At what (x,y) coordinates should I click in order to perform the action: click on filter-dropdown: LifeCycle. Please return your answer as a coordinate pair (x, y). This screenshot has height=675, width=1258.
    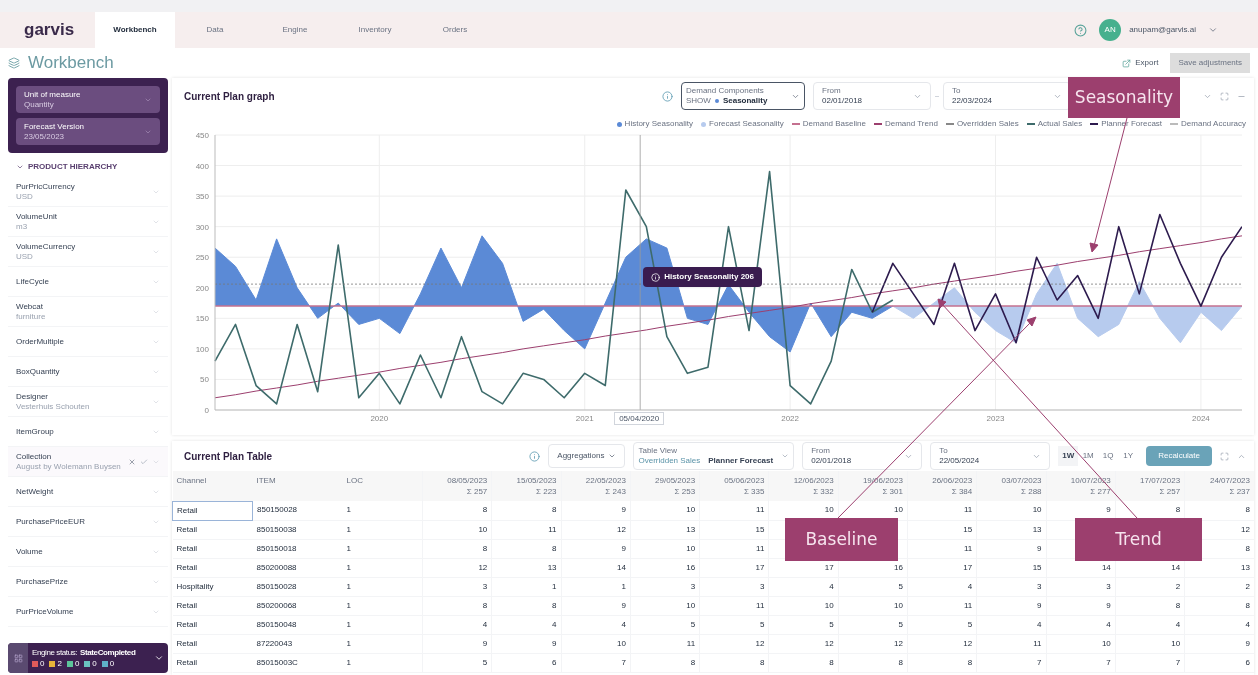
    Looking at the image, I should click on (88, 282).